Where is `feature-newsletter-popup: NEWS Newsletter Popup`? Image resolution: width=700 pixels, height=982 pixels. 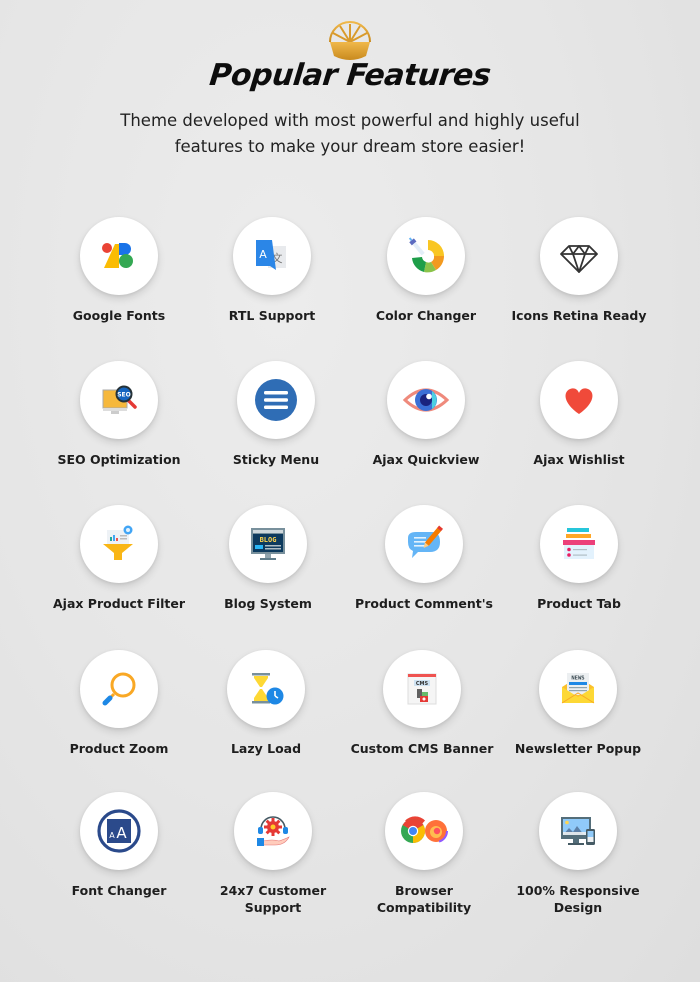
feature-newsletter-popup: NEWS Newsletter Popup is located at coordinates (578, 703).